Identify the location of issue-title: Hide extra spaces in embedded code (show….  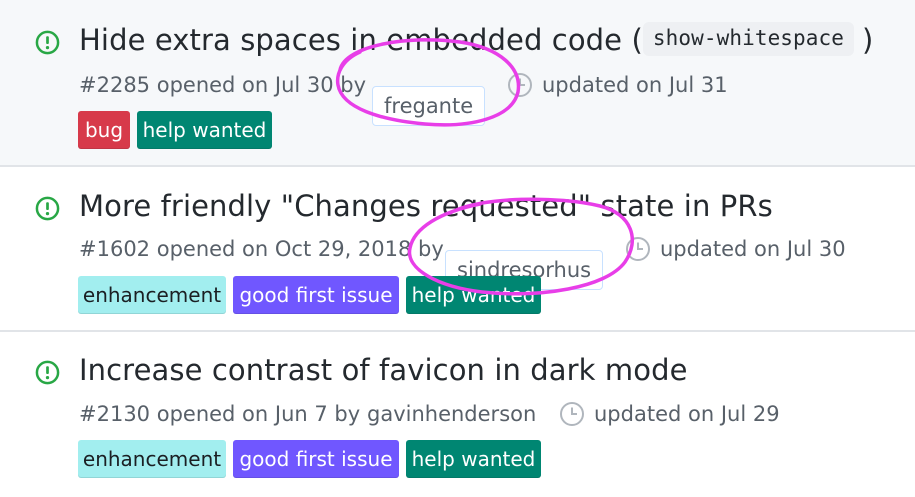
(476, 40).